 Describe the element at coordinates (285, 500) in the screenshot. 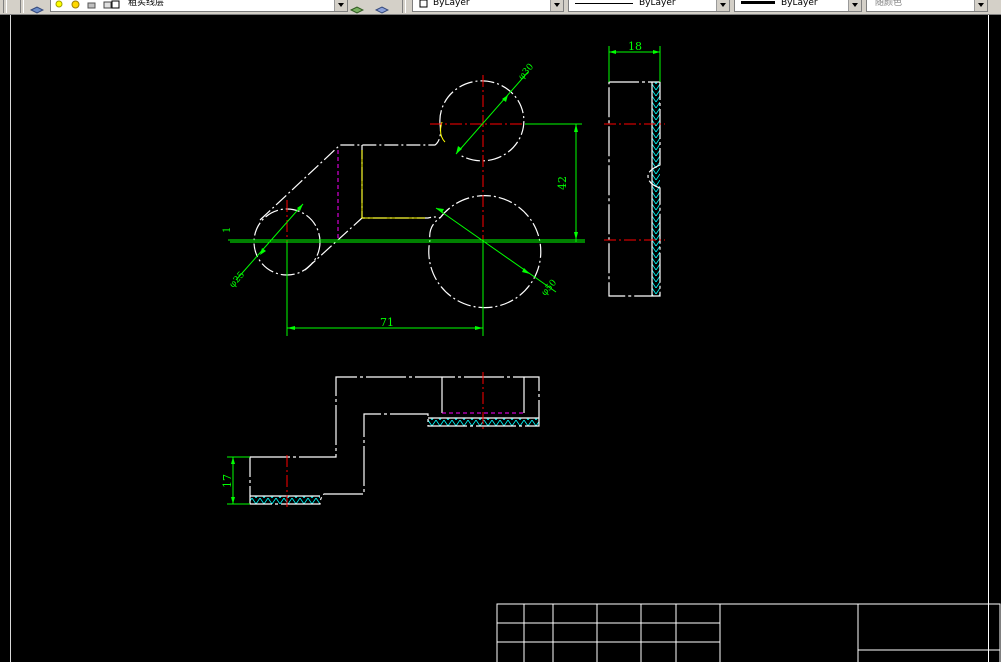

I see `front-hatch-left` at that location.